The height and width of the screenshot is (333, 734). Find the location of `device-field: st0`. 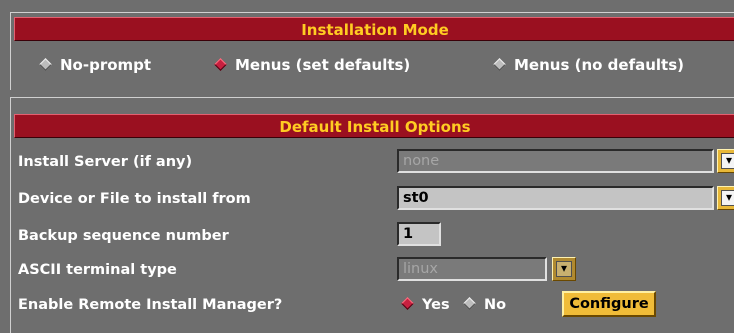

device-field: st0 is located at coordinates (555, 198).